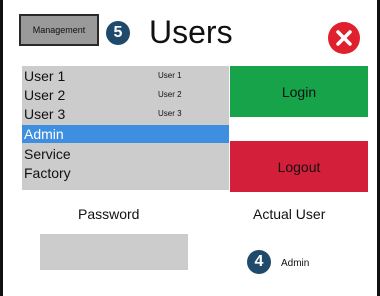  What do you see at coordinates (44, 134) in the screenshot?
I see `user-name: Admin` at bounding box center [44, 134].